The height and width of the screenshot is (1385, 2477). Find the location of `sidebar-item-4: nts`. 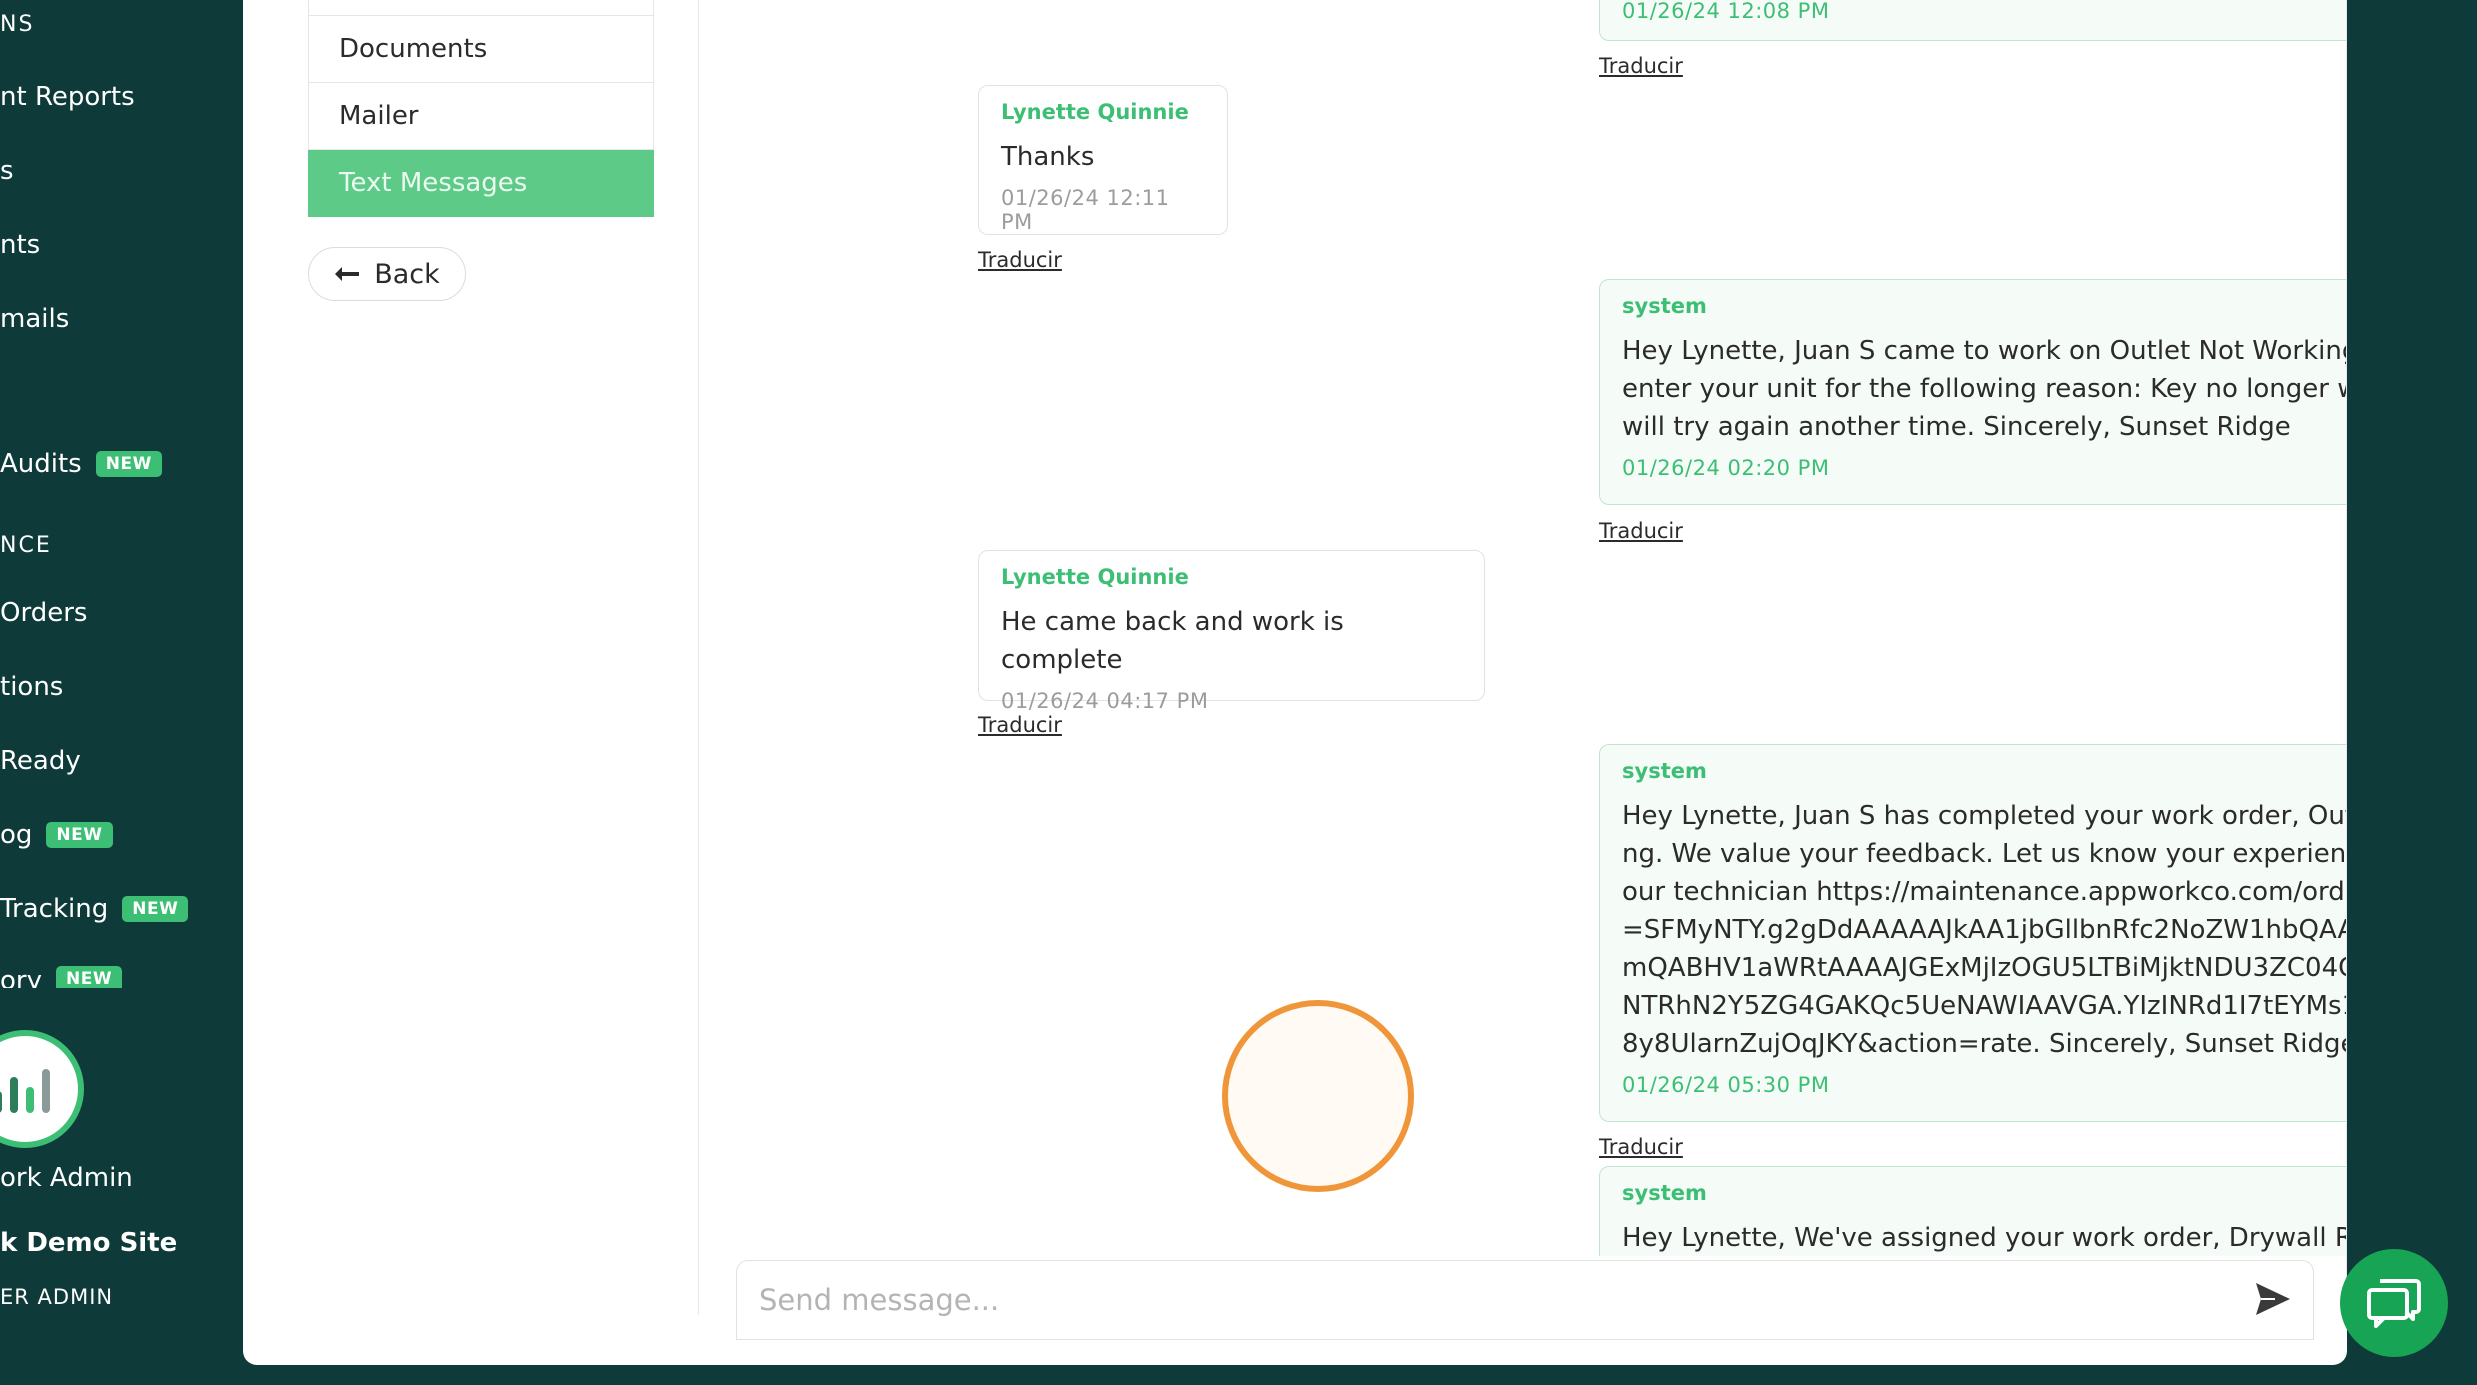

sidebar-item-4: nts is located at coordinates (20, 245).